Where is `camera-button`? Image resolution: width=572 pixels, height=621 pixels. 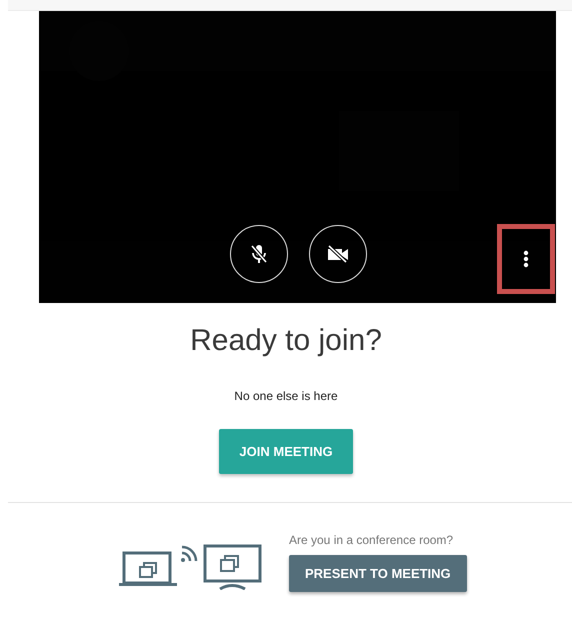
camera-button is located at coordinates (338, 254).